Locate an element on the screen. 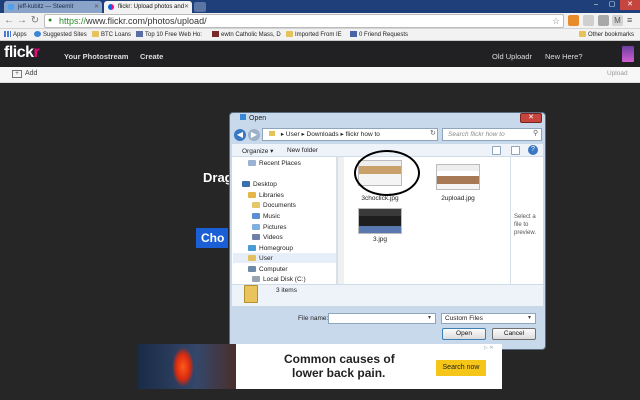  file-name: 3.jpg is located at coordinates (380, 239).